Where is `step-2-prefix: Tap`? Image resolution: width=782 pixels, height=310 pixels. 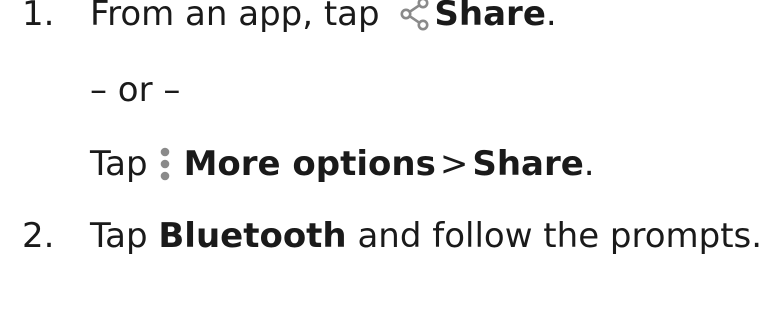
step-2-prefix: Tap is located at coordinates (119, 236).